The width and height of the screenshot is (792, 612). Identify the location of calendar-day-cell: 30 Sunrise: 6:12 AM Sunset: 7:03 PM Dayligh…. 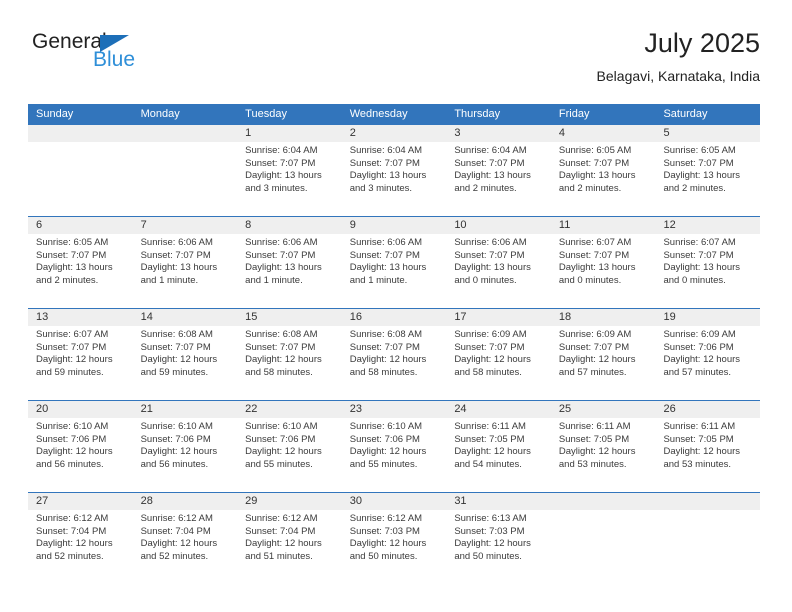
(394, 538).